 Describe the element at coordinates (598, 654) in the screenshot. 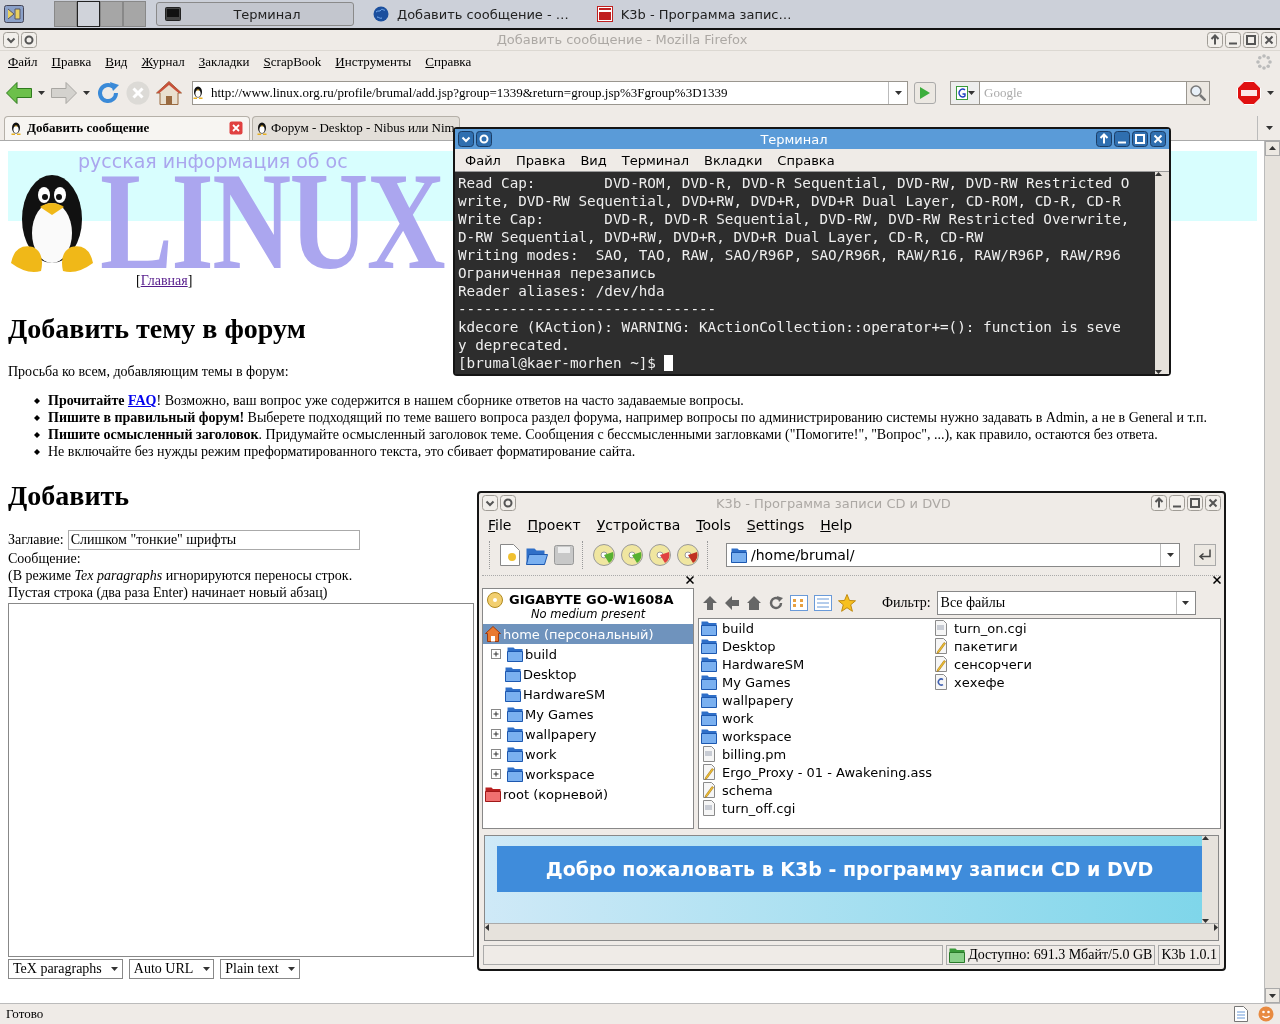

I see `tree-item: build` at that location.